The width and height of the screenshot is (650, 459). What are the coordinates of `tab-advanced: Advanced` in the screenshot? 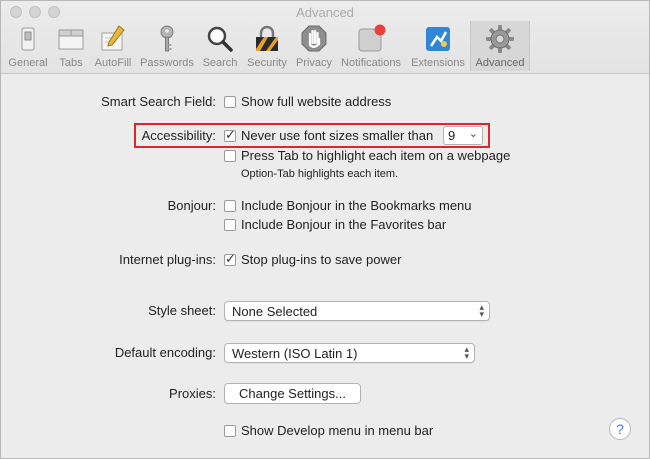 It's located at (500, 46).